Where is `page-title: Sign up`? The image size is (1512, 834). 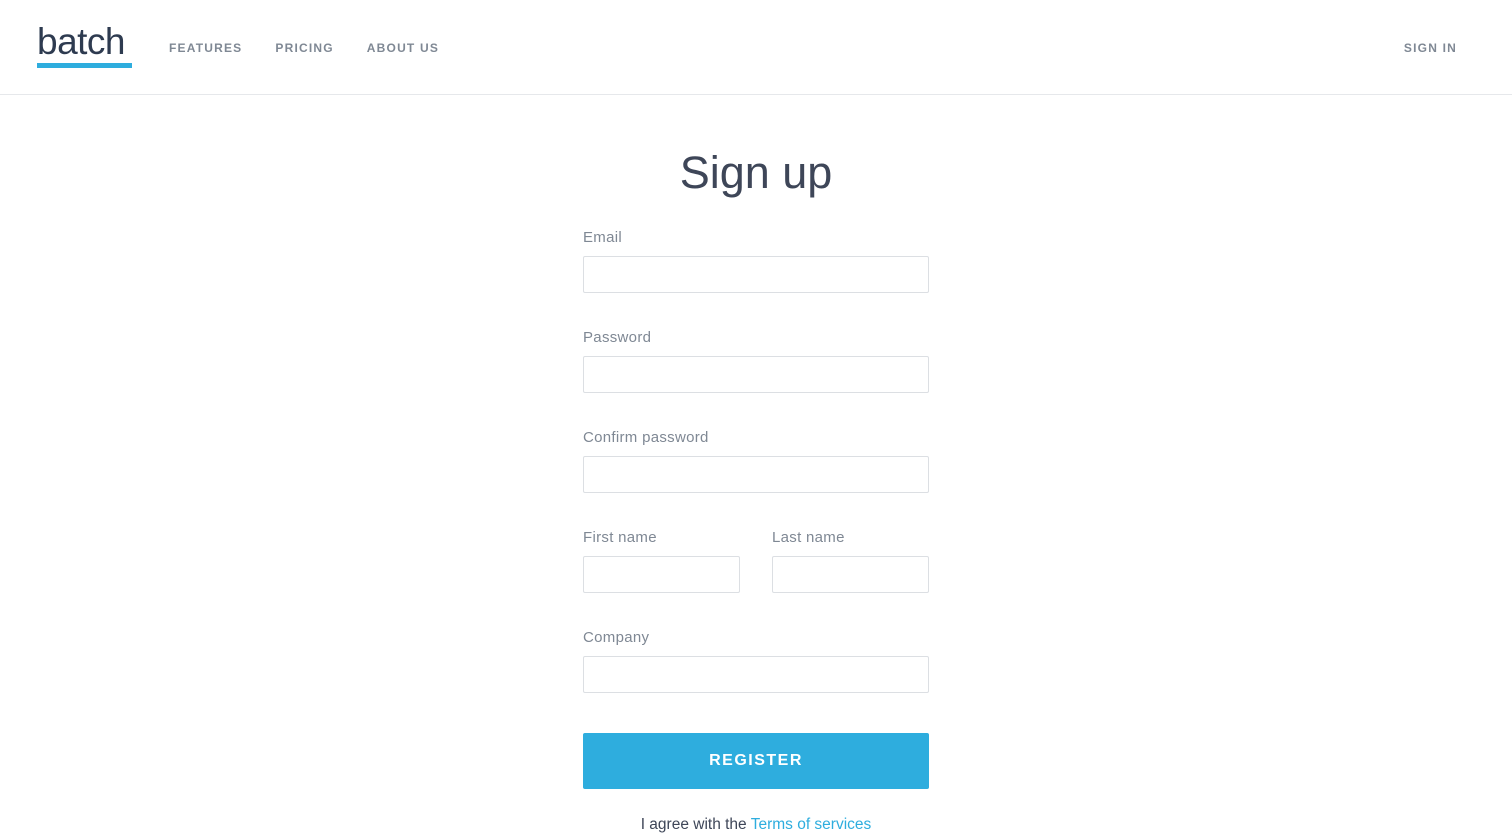 page-title: Sign up is located at coordinates (756, 172).